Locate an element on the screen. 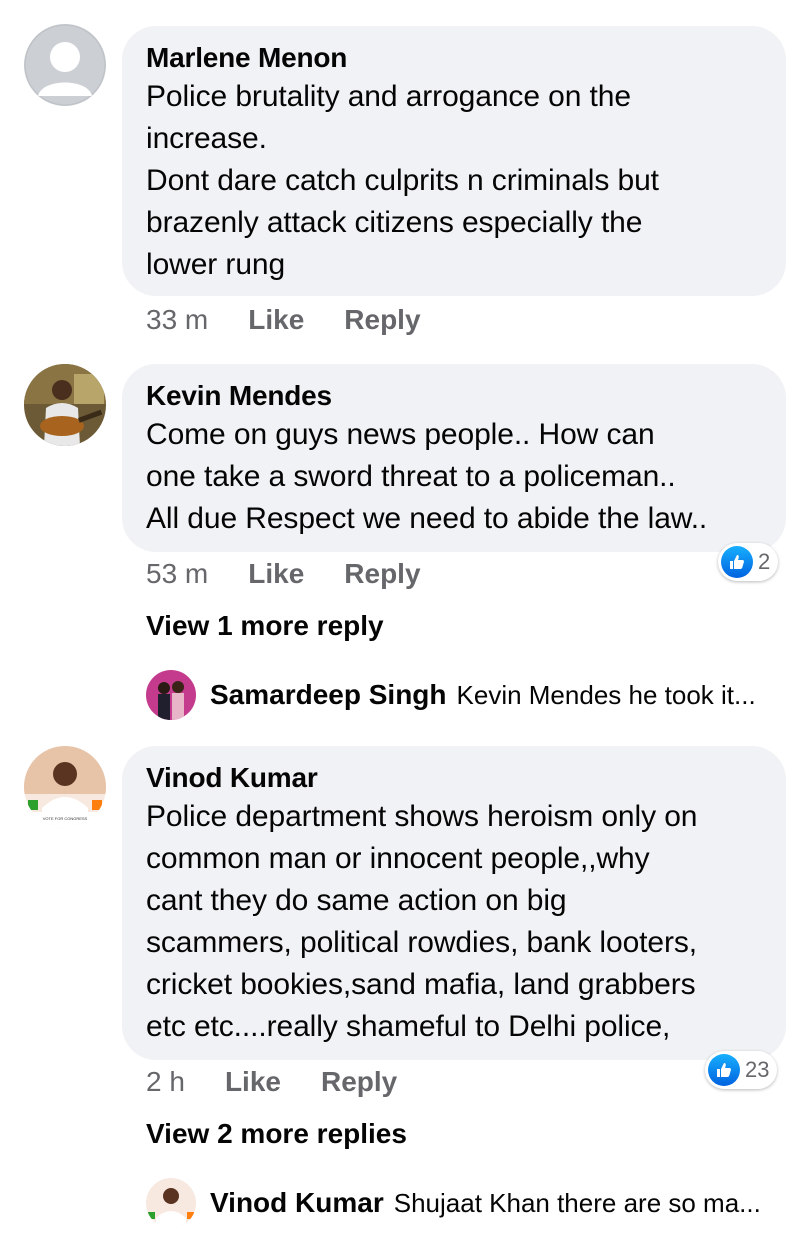 The image size is (810, 1245). comment-actions: 33 m Like Reply is located at coordinates (283, 320).